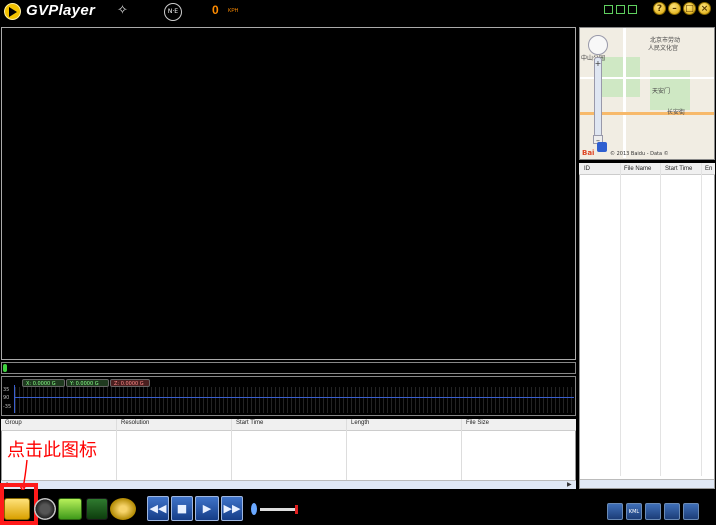  I want to click on map-copyright: © 2013 Baidu - Data ©, so click(639, 154).